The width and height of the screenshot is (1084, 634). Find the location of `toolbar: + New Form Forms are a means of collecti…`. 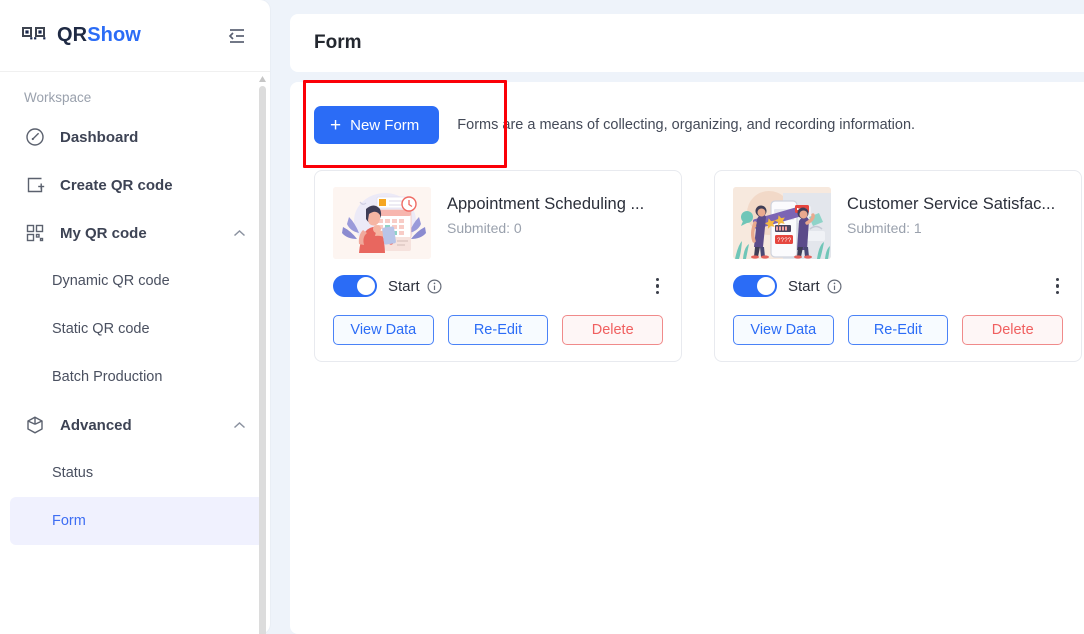

toolbar: + New Form Forms are a means of collecti… is located at coordinates (698, 125).